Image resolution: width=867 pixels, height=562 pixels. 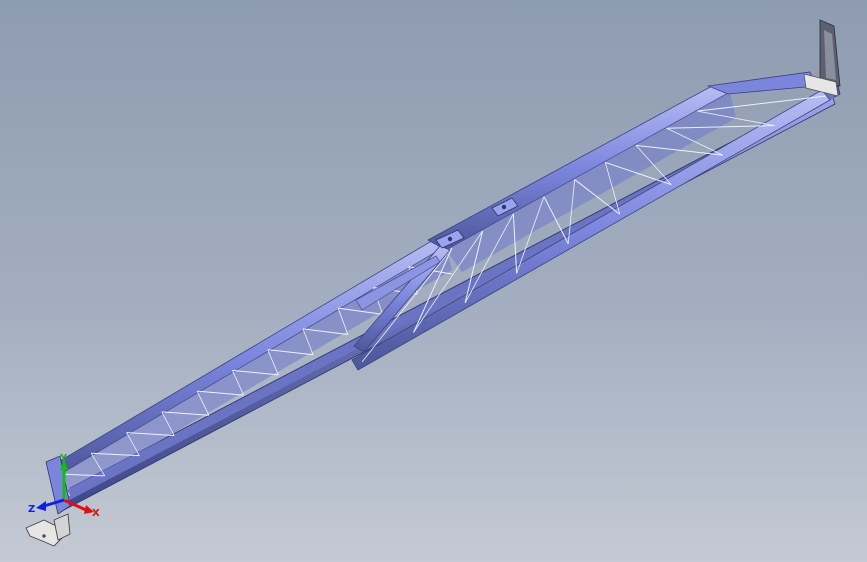 I want to click on z-axis-arrowhead, so click(x=41, y=506).